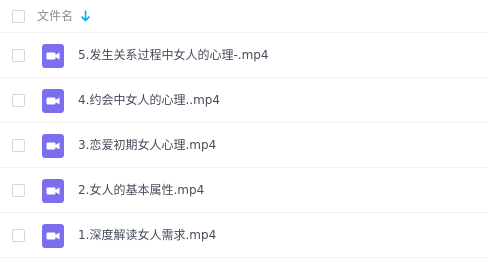  What do you see at coordinates (173, 55) in the screenshot?
I see `file-name: 5.发生关系过程中女人的心理-.mp4` at bounding box center [173, 55].